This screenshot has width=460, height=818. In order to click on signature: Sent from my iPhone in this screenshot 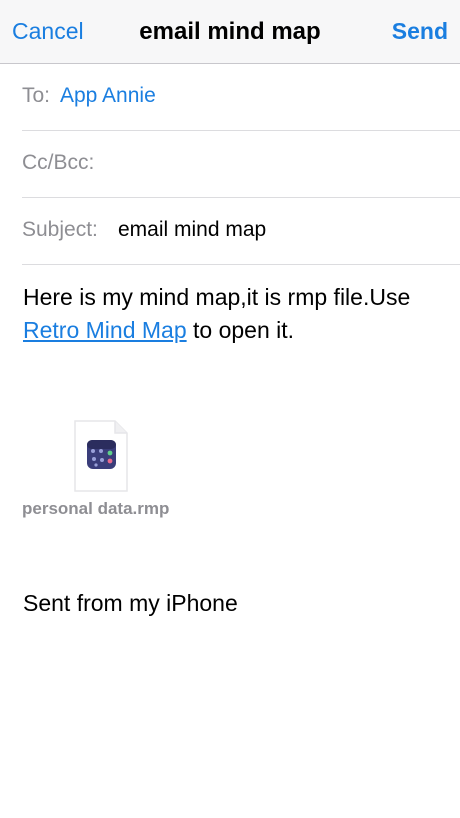, I will do `click(130, 603)`.